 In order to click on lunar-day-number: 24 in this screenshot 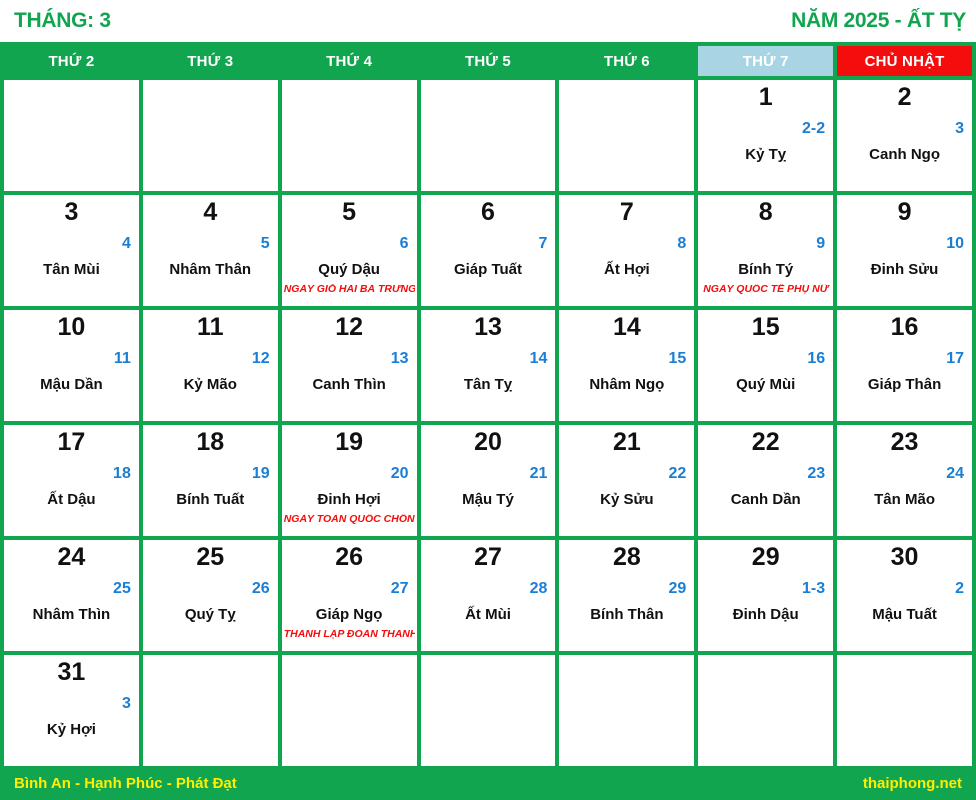, I will do `click(955, 473)`.